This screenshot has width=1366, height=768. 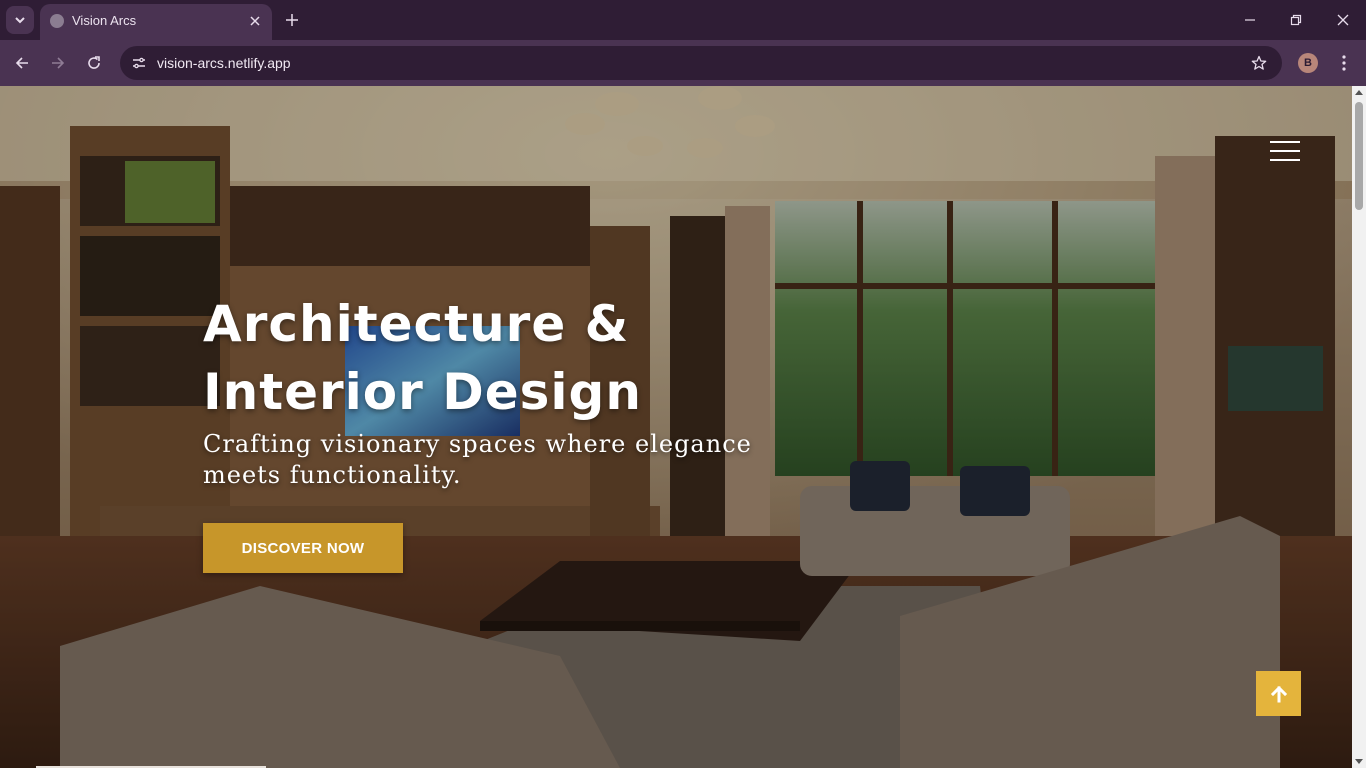 I want to click on reload-button, so click(x=94, y=63).